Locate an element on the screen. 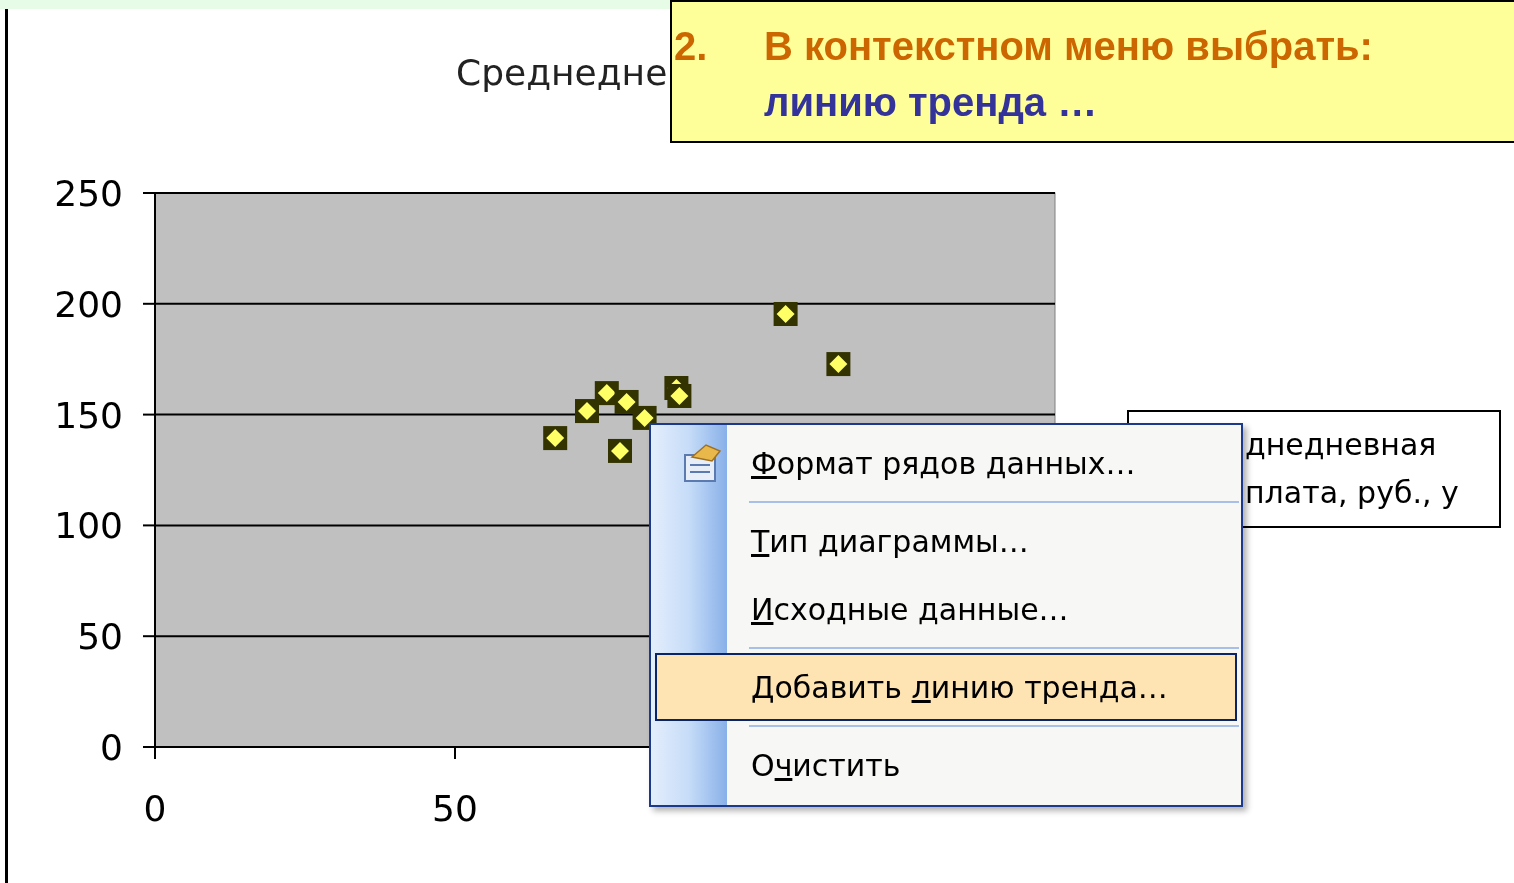  instruction-text: В контекстном меню выбрать: is located at coordinates (1068, 46).